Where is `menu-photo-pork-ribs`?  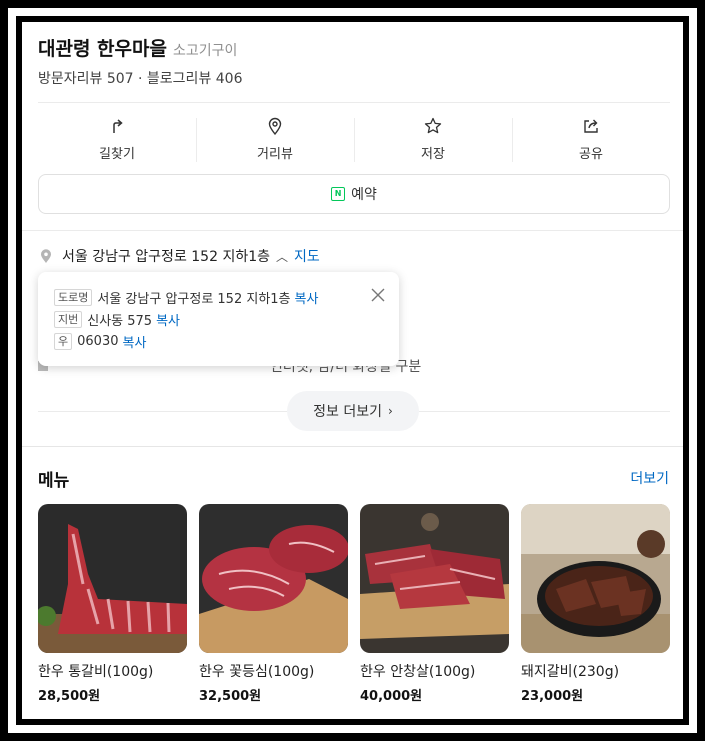 menu-photo-pork-ribs is located at coordinates (595, 578).